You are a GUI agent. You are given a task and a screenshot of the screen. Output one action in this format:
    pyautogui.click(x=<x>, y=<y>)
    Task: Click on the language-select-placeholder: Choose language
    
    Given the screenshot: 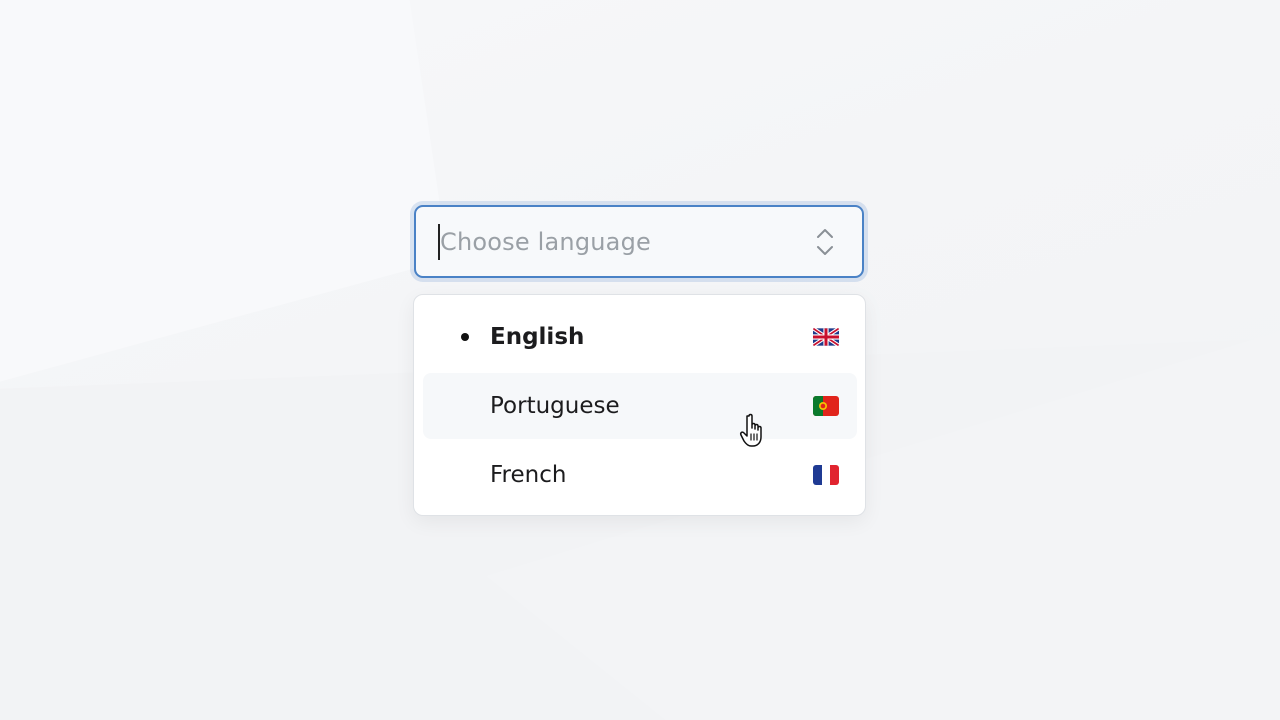 What is the action you would take?
    pyautogui.click(x=627, y=242)
    